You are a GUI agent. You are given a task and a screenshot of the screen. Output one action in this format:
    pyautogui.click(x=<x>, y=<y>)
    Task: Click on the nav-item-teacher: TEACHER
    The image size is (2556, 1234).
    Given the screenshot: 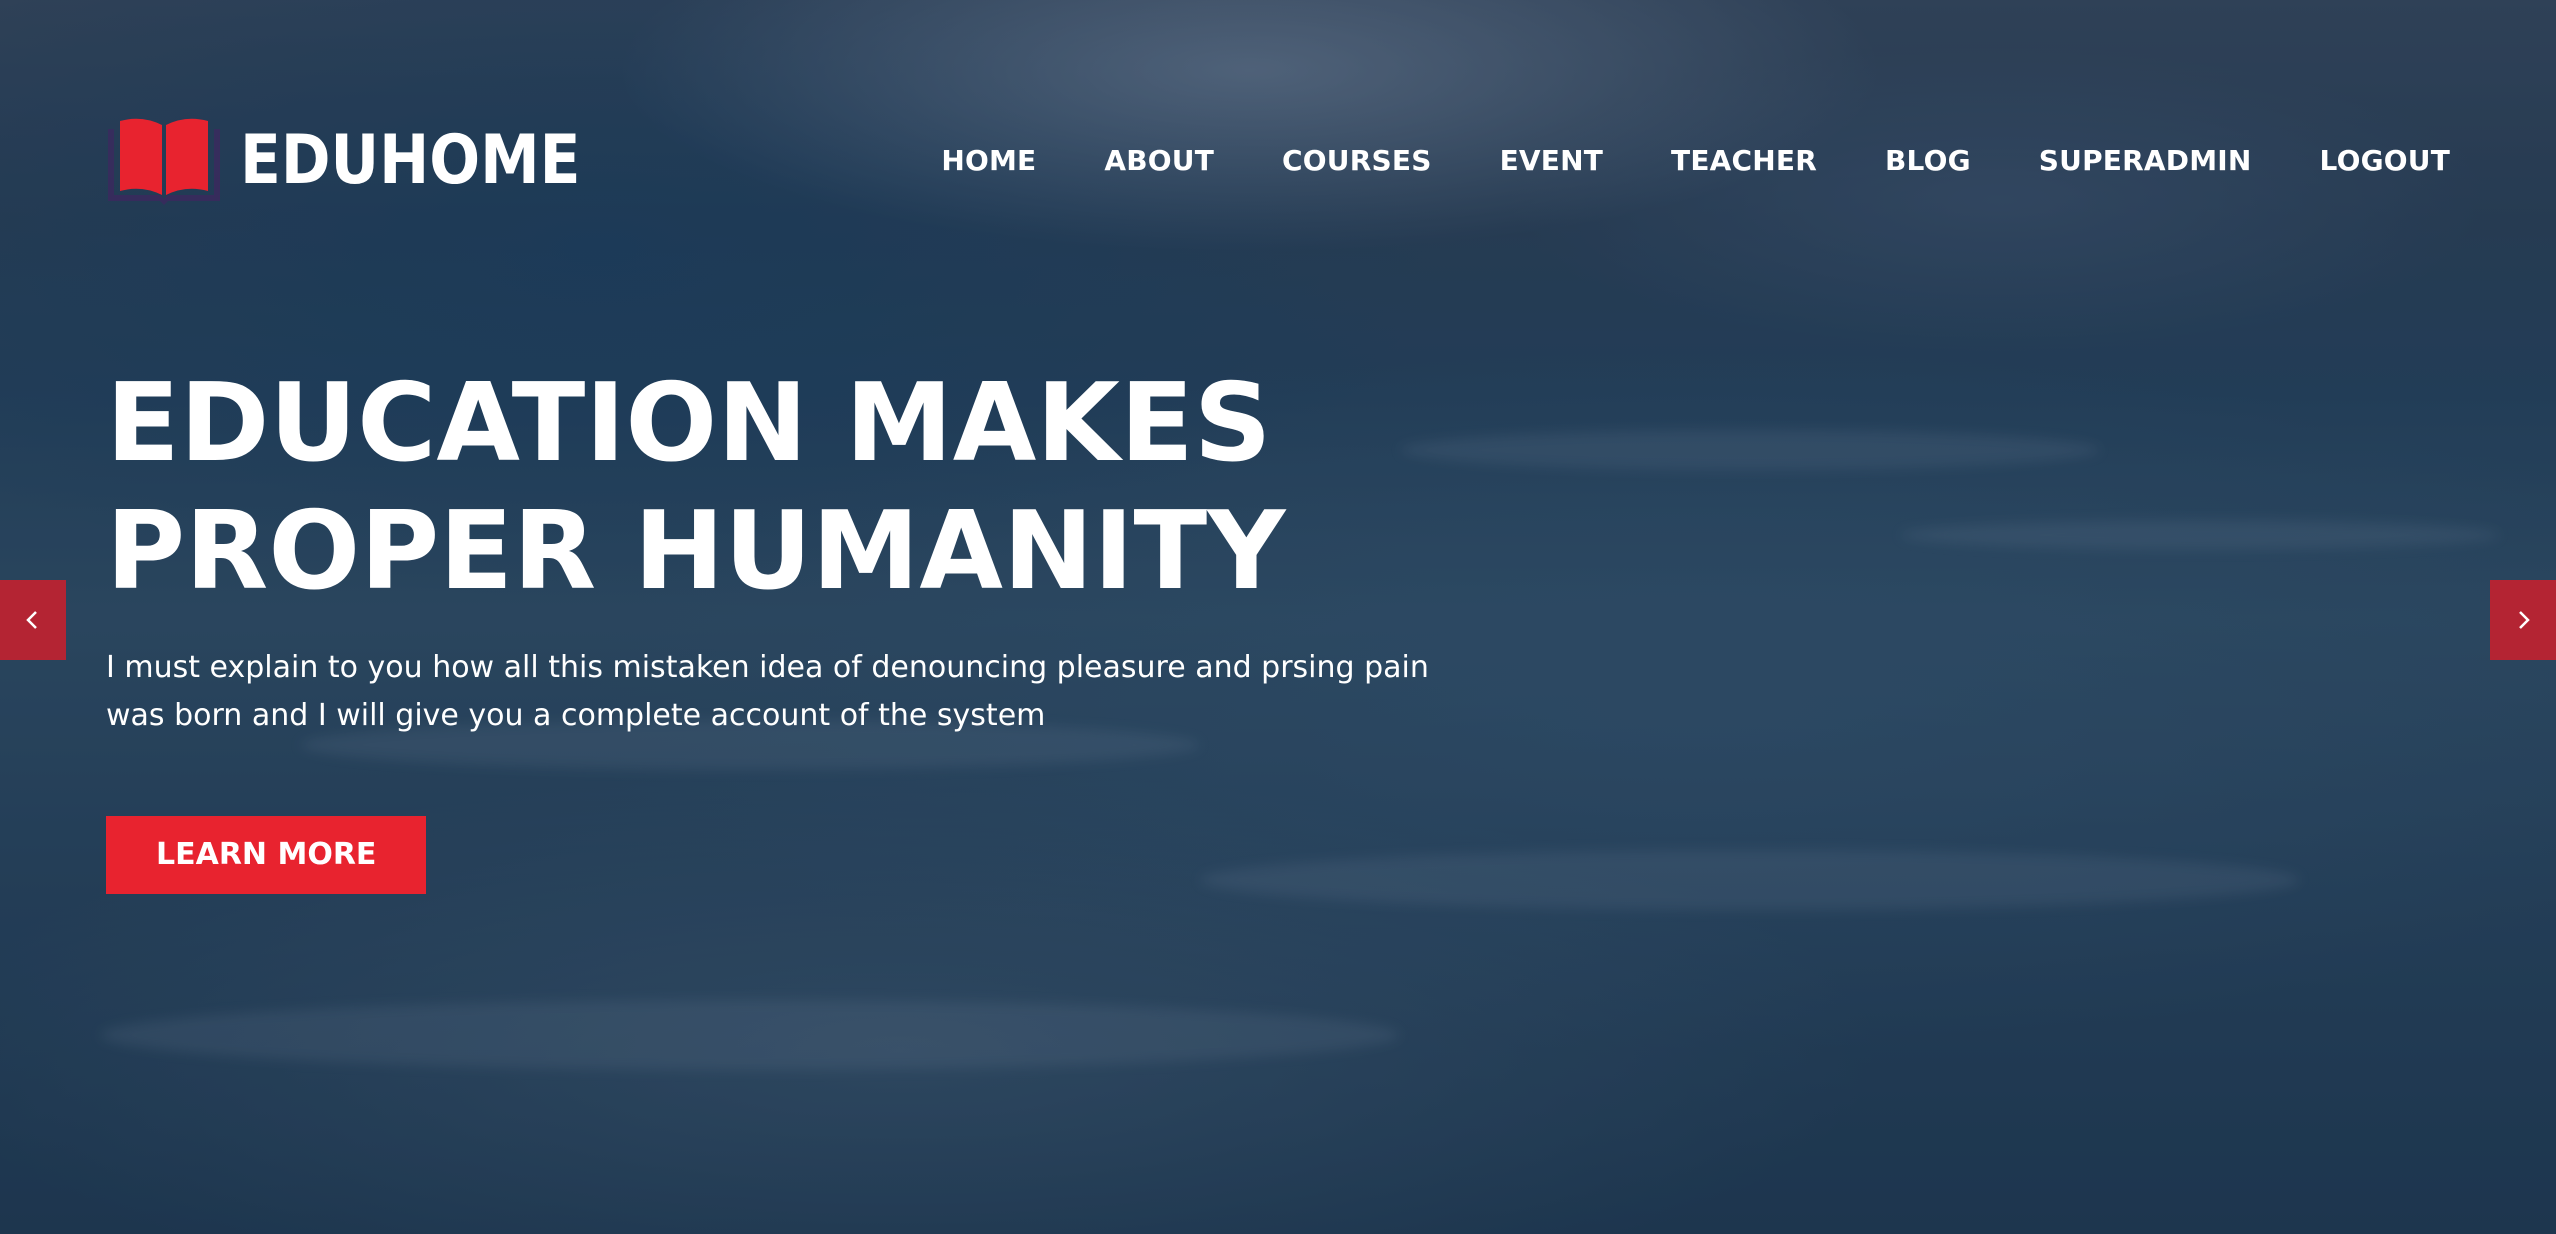 What is the action you would take?
    pyautogui.click(x=1744, y=160)
    